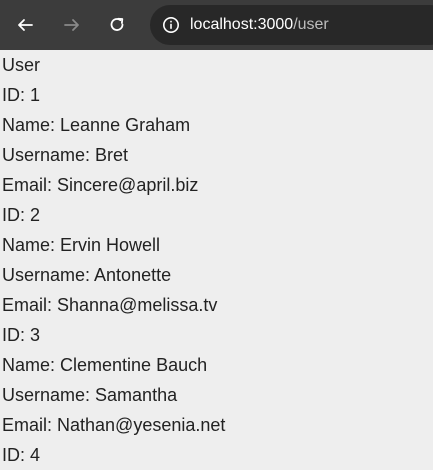 The height and width of the screenshot is (470, 433). I want to click on arrow-right-icon, so click(71, 25).